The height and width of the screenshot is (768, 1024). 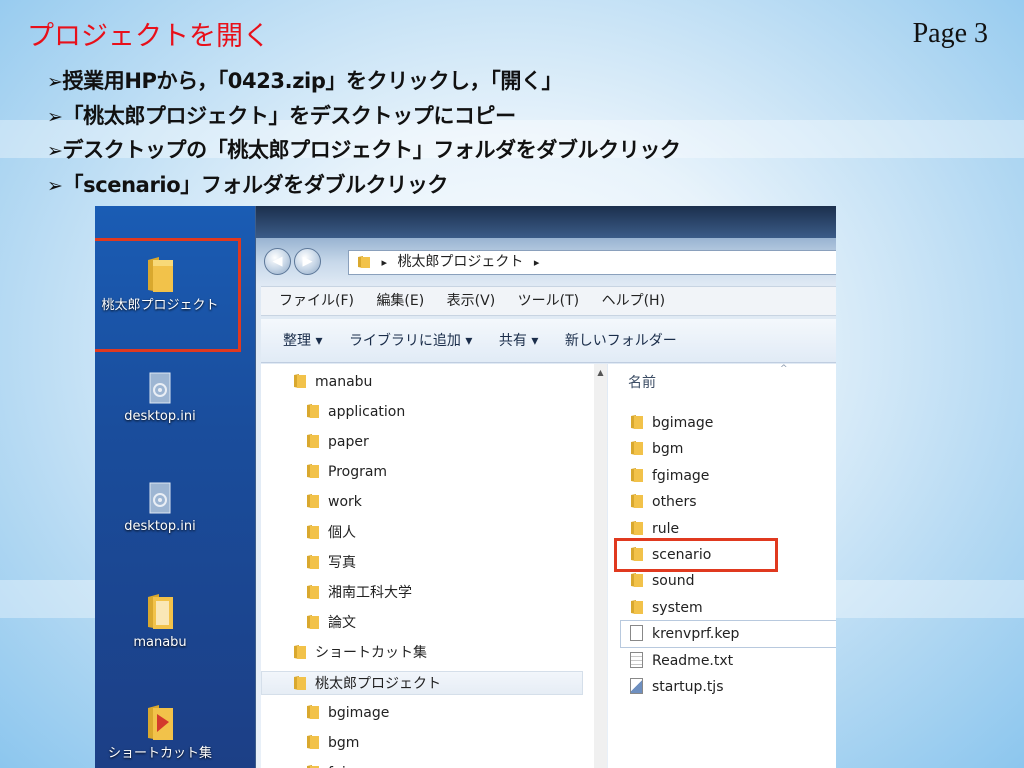 What do you see at coordinates (518, 341) in the screenshot?
I see `share-button: 共有 ▾` at bounding box center [518, 341].